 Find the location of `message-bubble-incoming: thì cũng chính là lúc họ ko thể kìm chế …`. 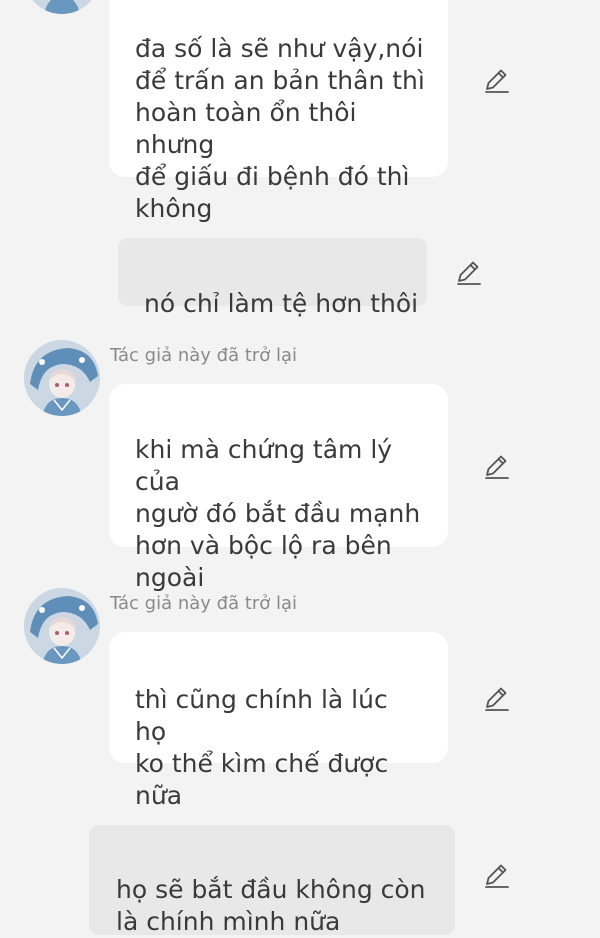

message-bubble-incoming: thì cũng chính là lúc họ ko thể kìm chế … is located at coordinates (278, 721).